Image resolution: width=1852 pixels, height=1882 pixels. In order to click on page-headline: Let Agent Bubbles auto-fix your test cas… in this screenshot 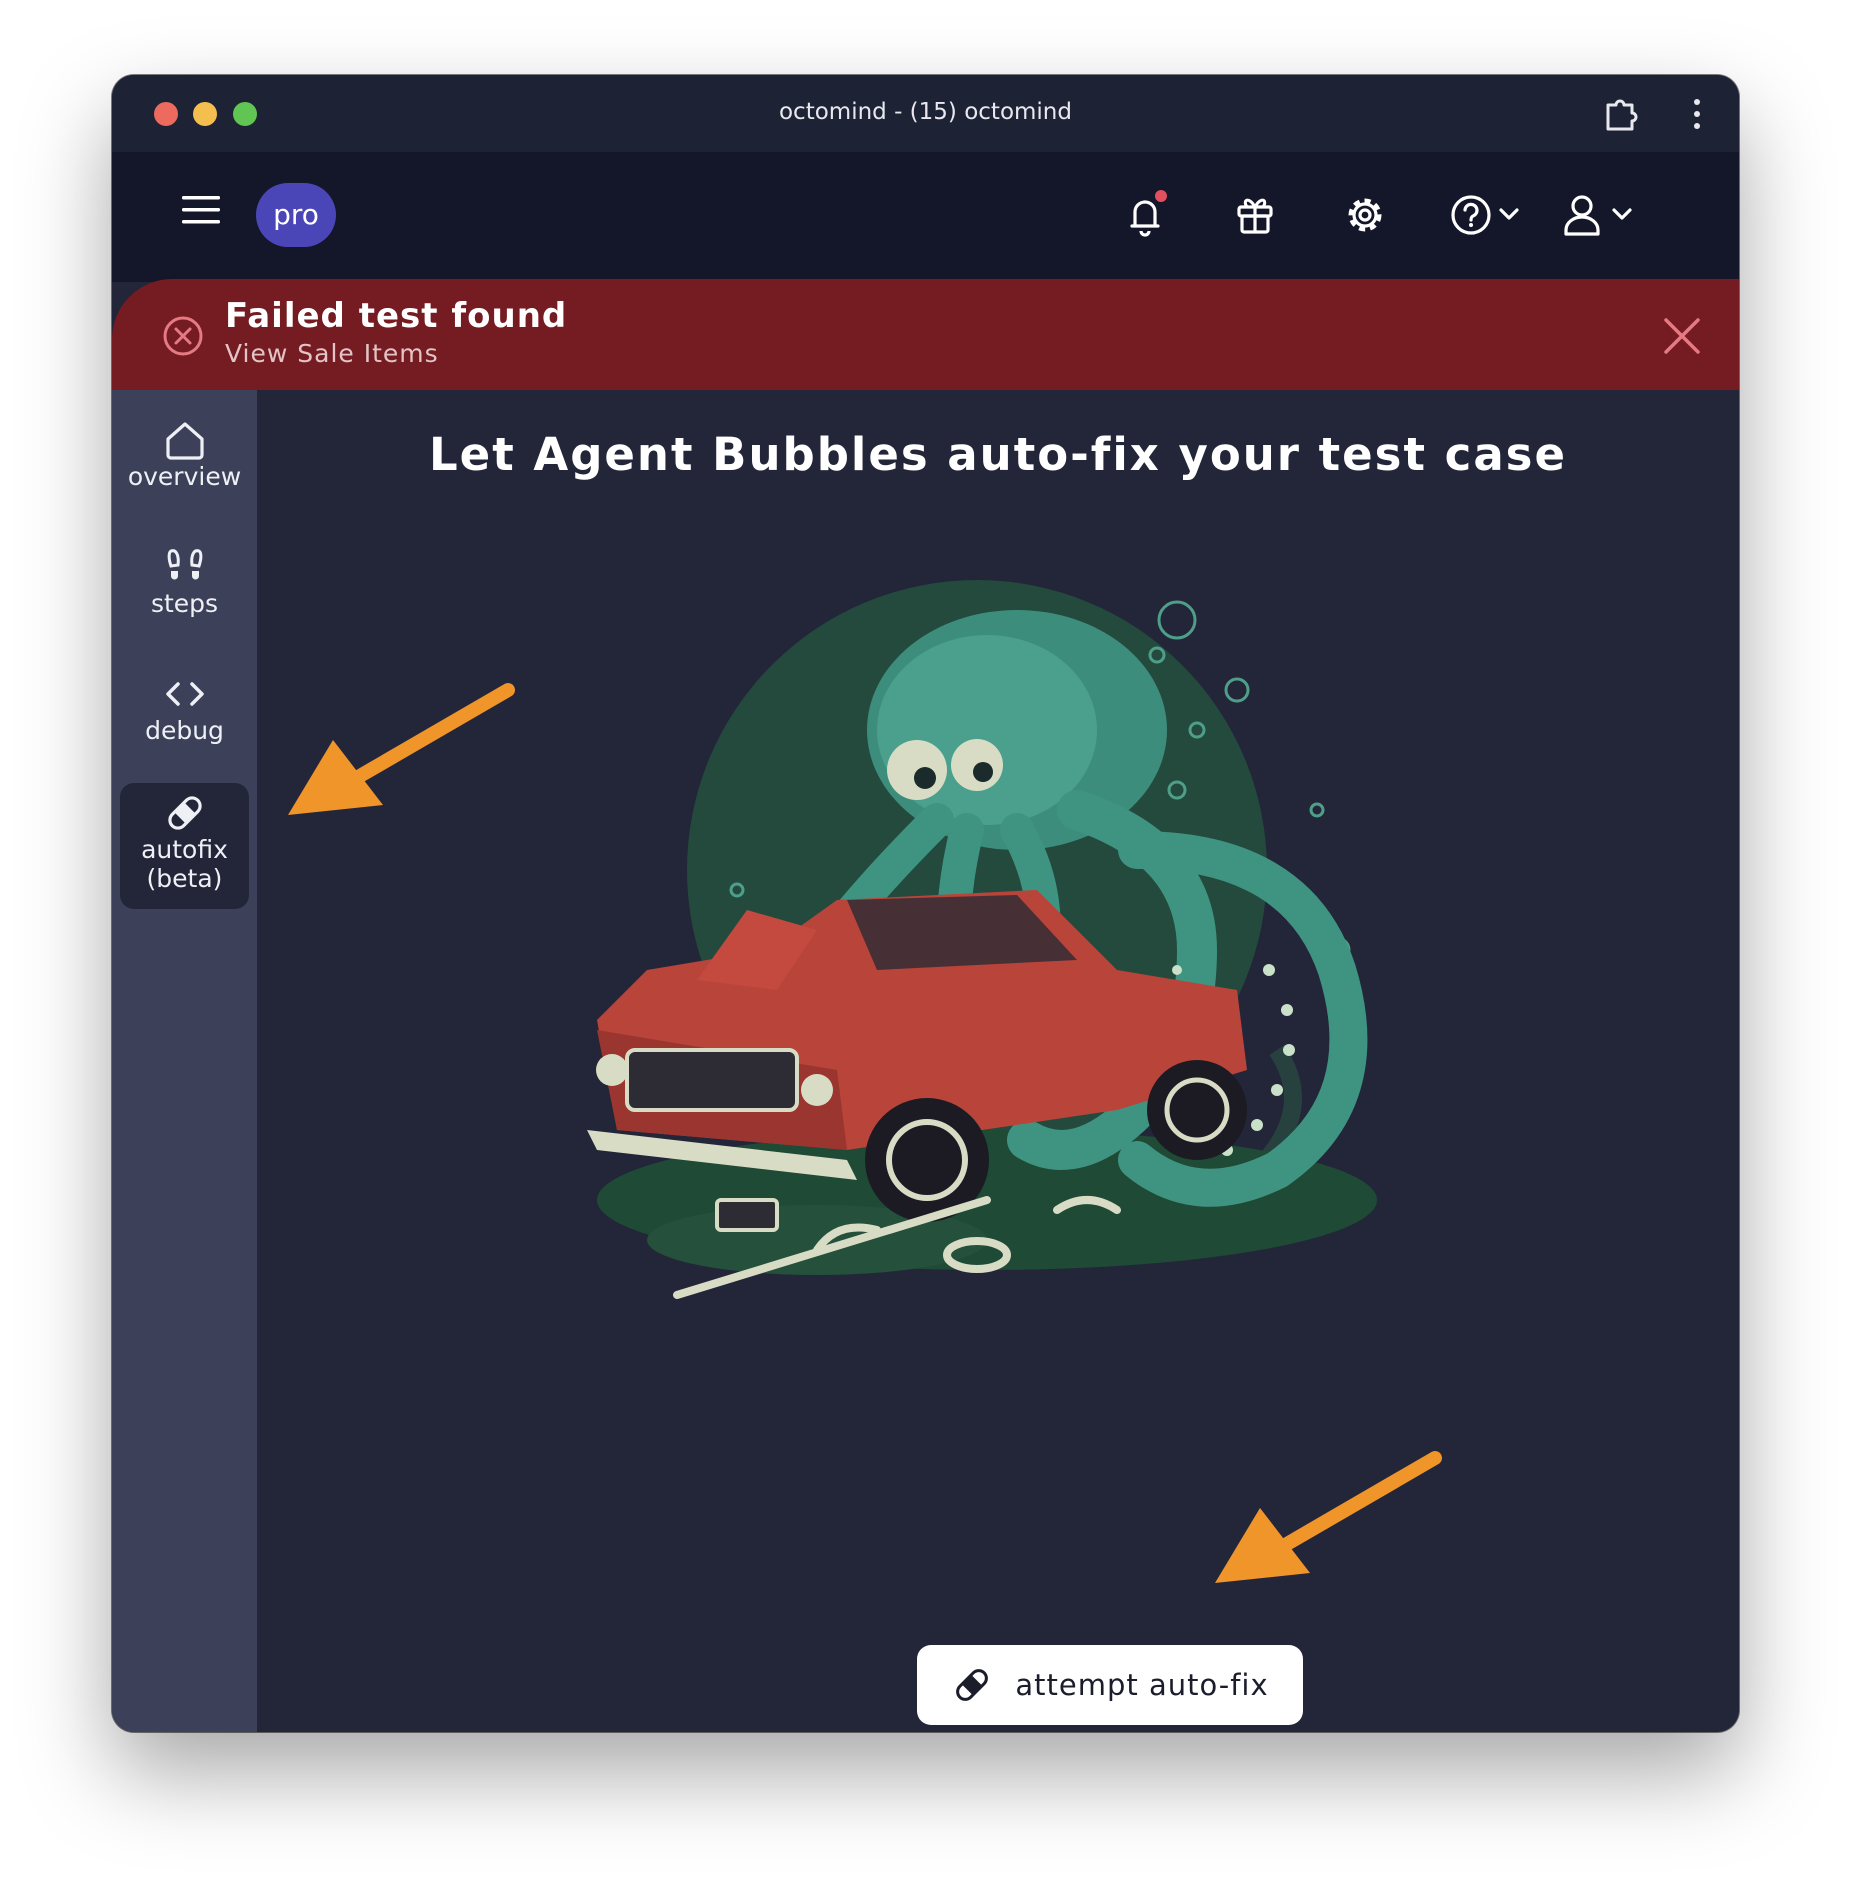, I will do `click(998, 454)`.